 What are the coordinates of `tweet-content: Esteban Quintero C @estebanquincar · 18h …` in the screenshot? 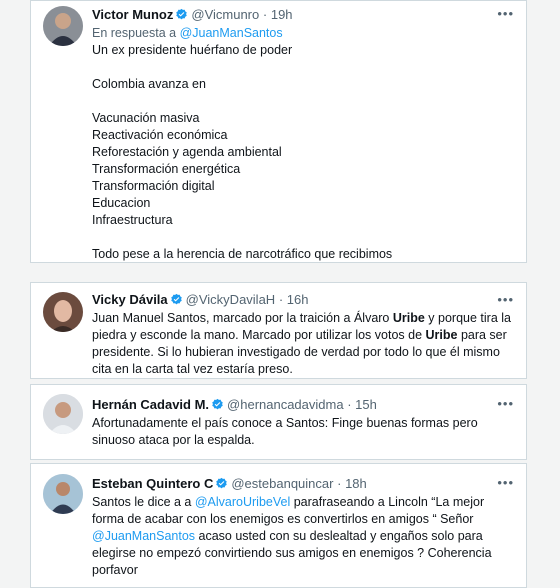 It's located at (303, 527).